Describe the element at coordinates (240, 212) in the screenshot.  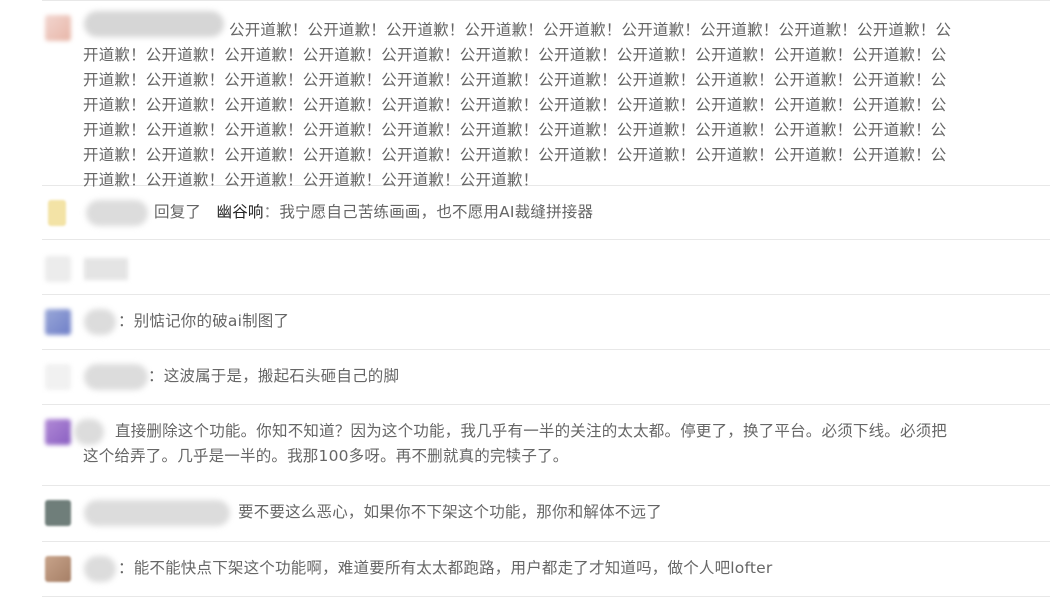
I see `reply-target-username: 幽谷响` at that location.